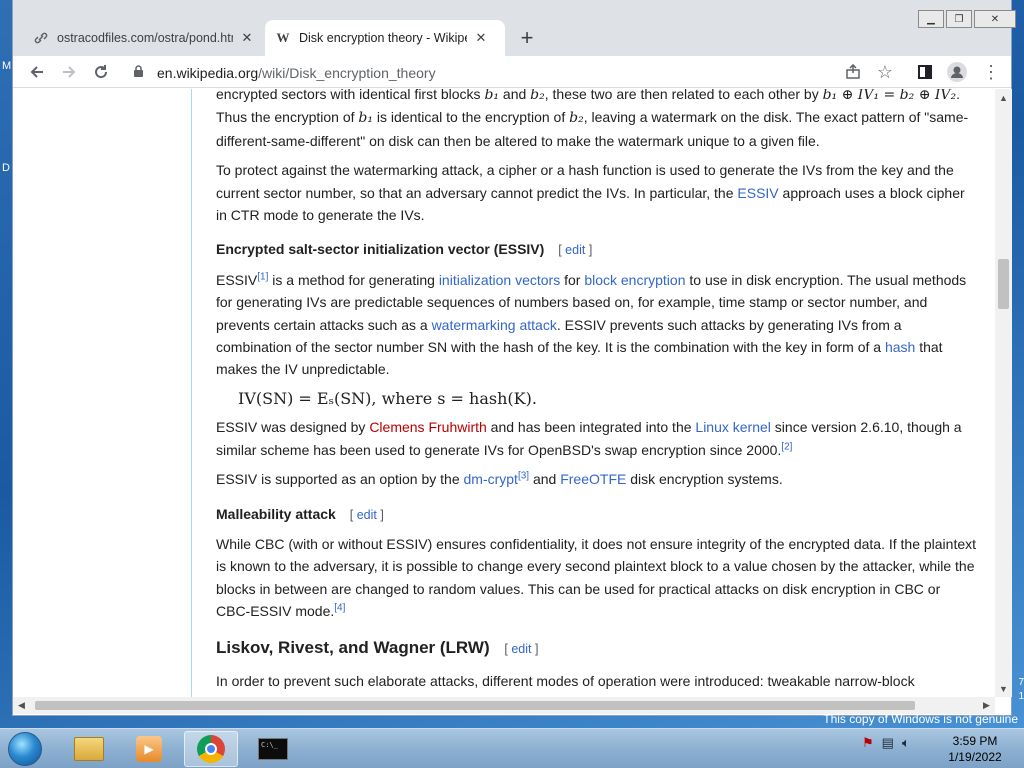 The width and height of the screenshot is (1024, 768). I want to click on heading-text: Liskov, Rivest, and Wagner (LRW), so click(353, 647).